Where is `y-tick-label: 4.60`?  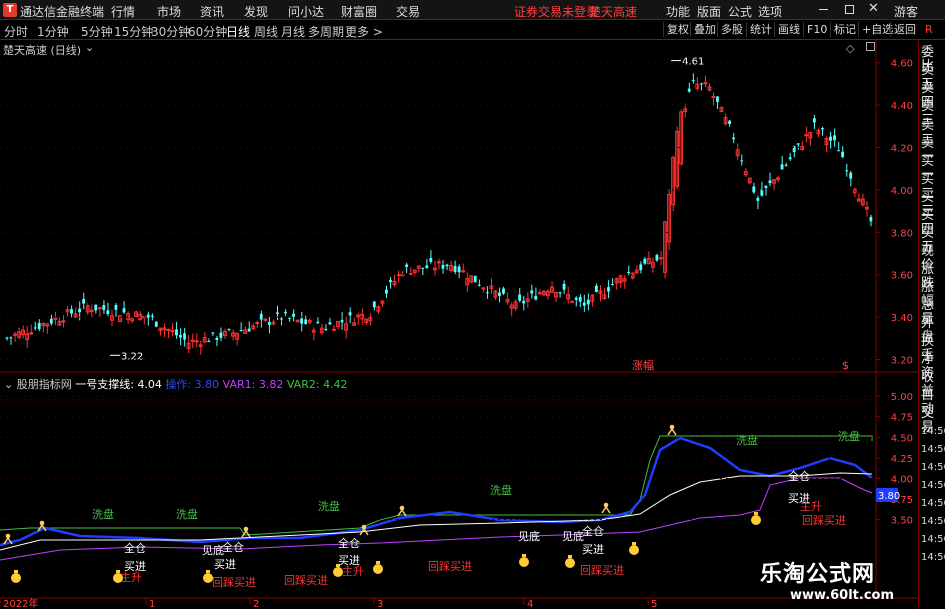
y-tick-label: 4.60 is located at coordinates (902, 64).